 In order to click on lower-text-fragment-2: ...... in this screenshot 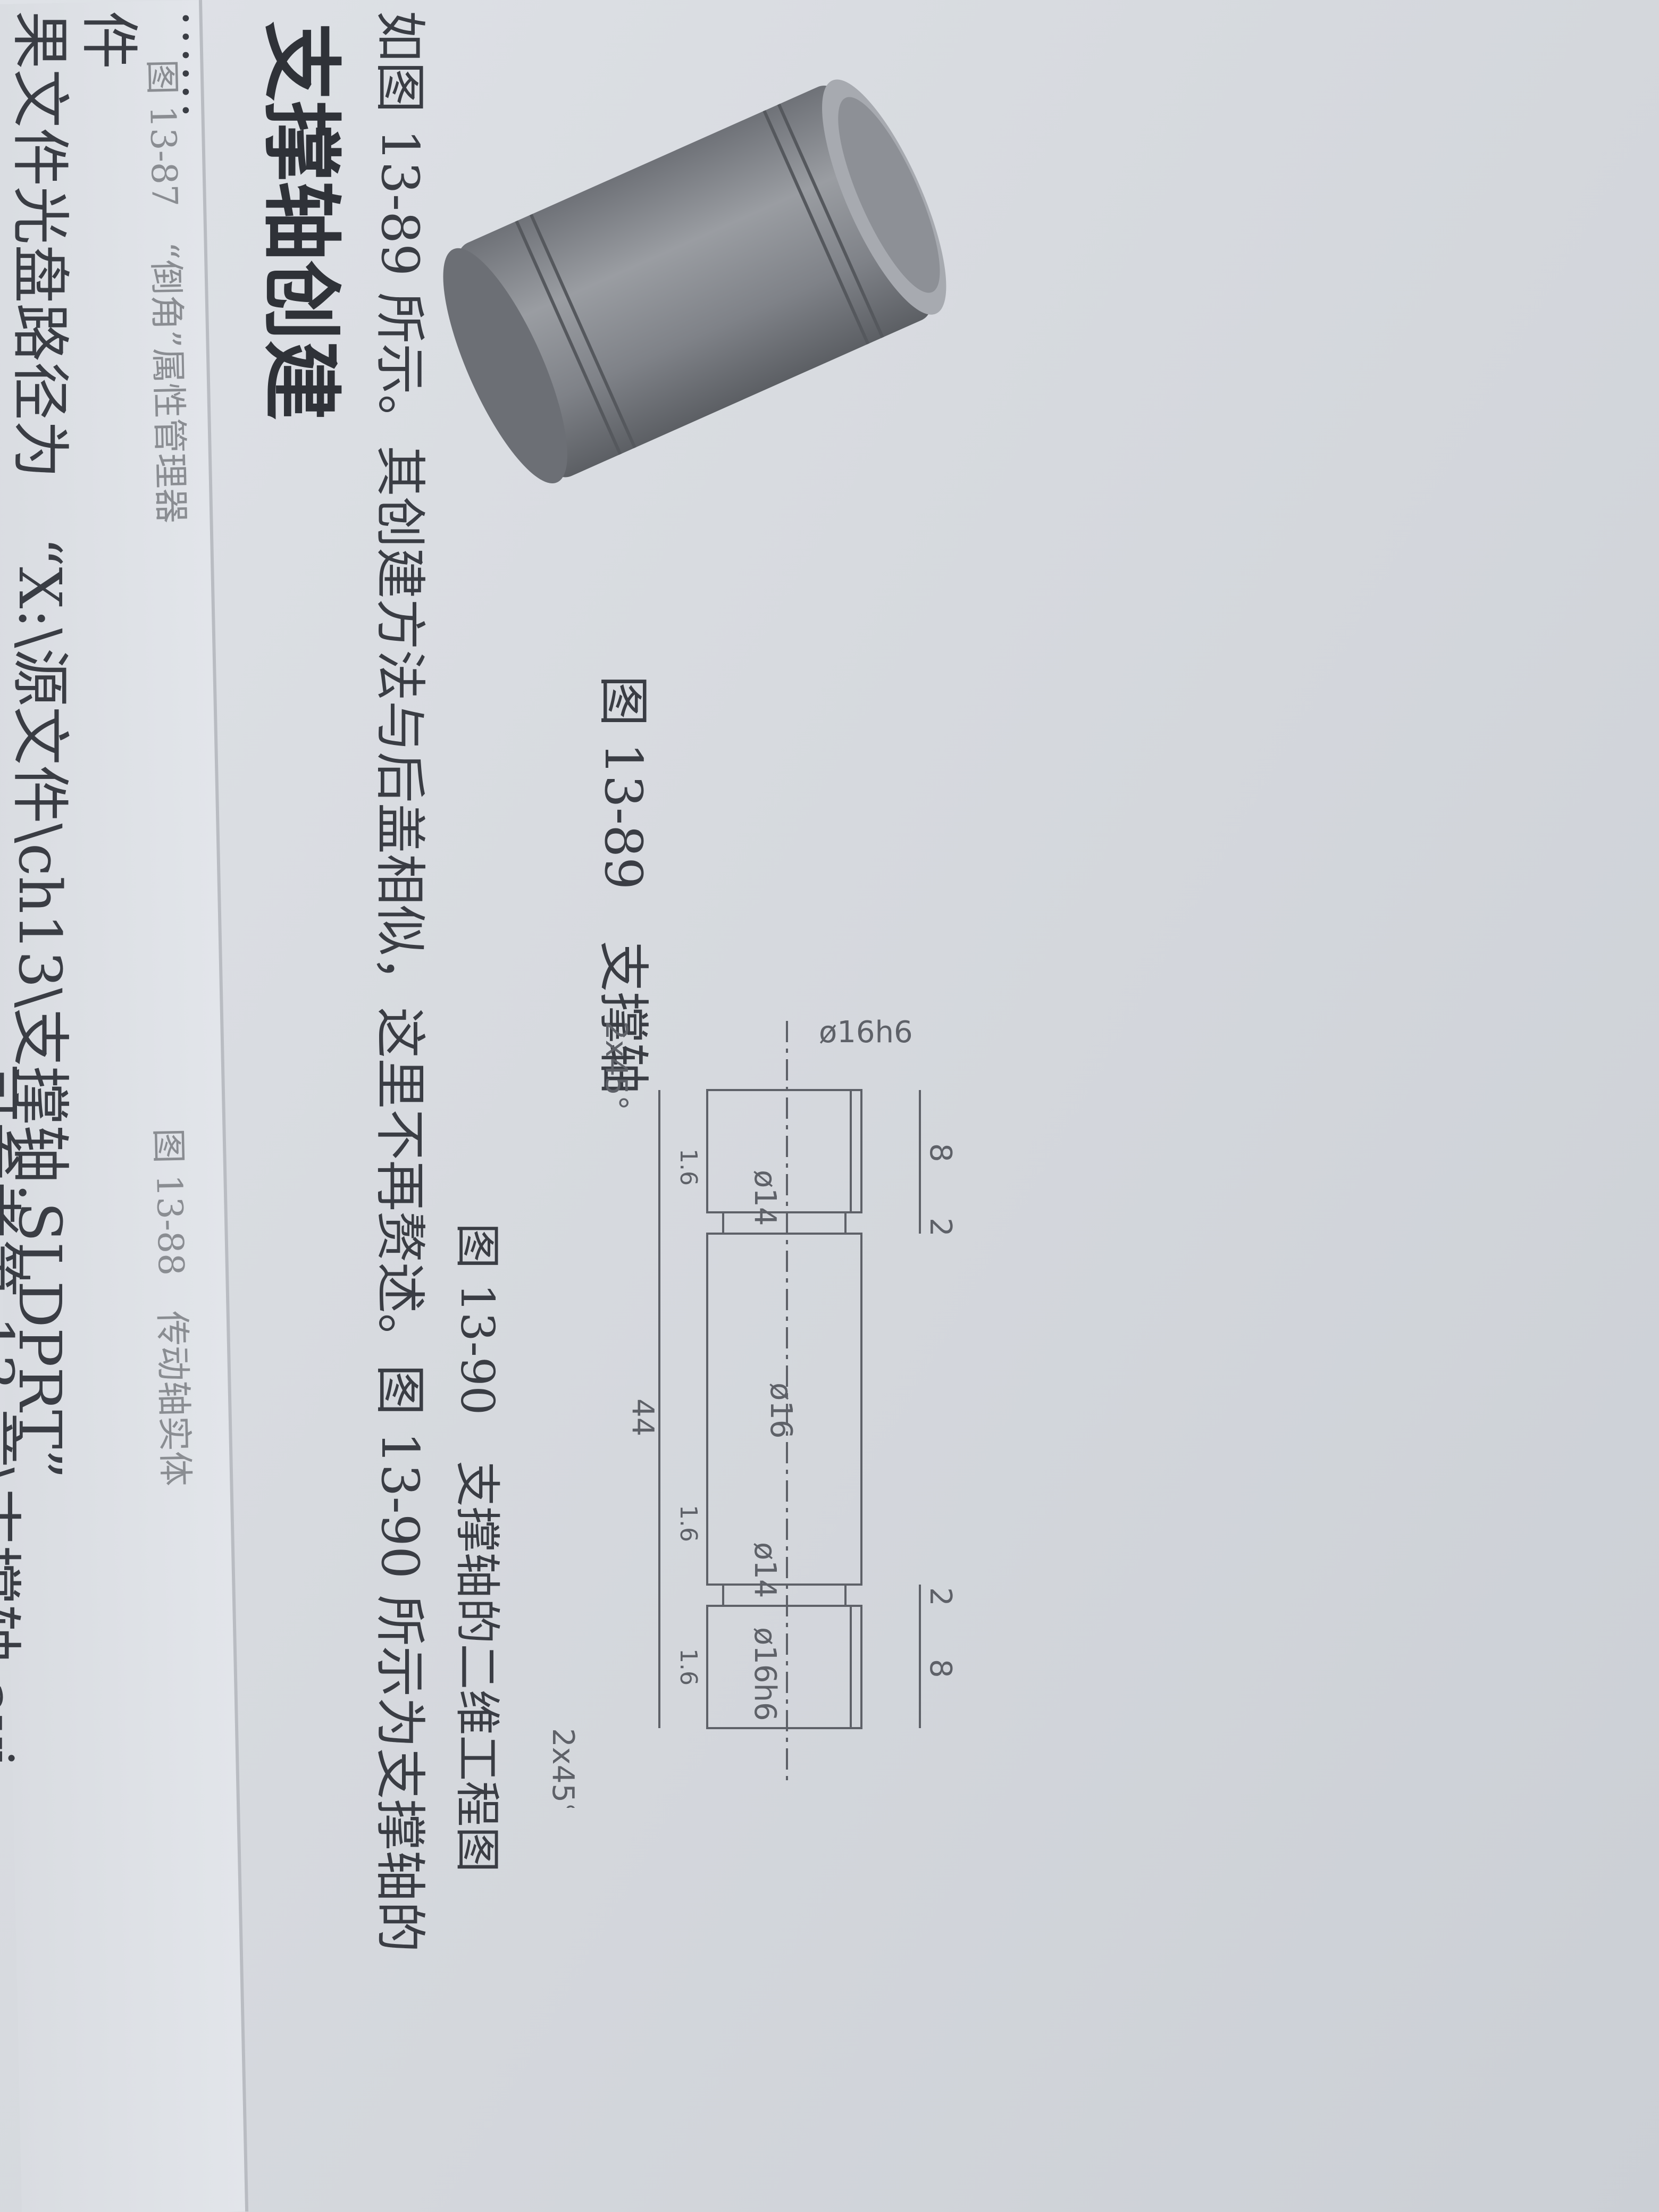, I will do `click(200, 66)`.